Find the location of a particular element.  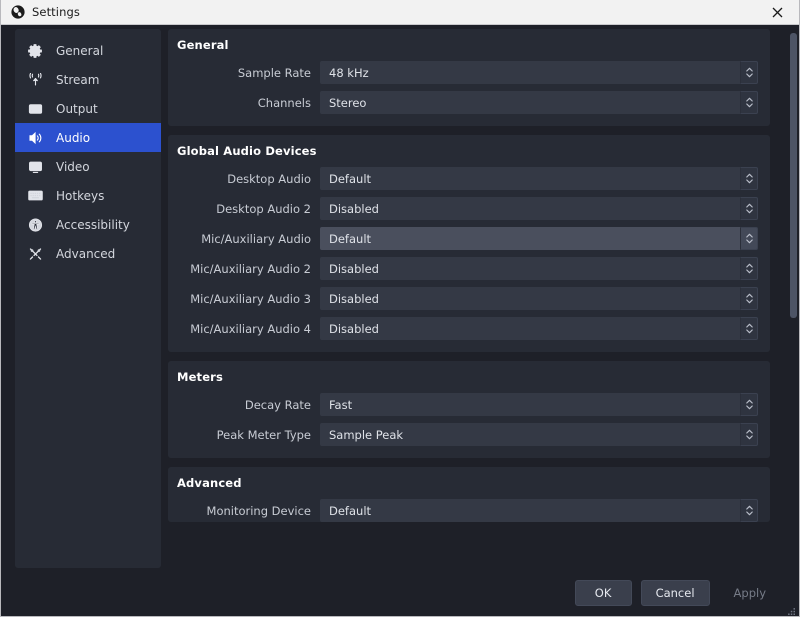

settings-group: Advanced Monitoring Device Default is located at coordinates (469, 494).